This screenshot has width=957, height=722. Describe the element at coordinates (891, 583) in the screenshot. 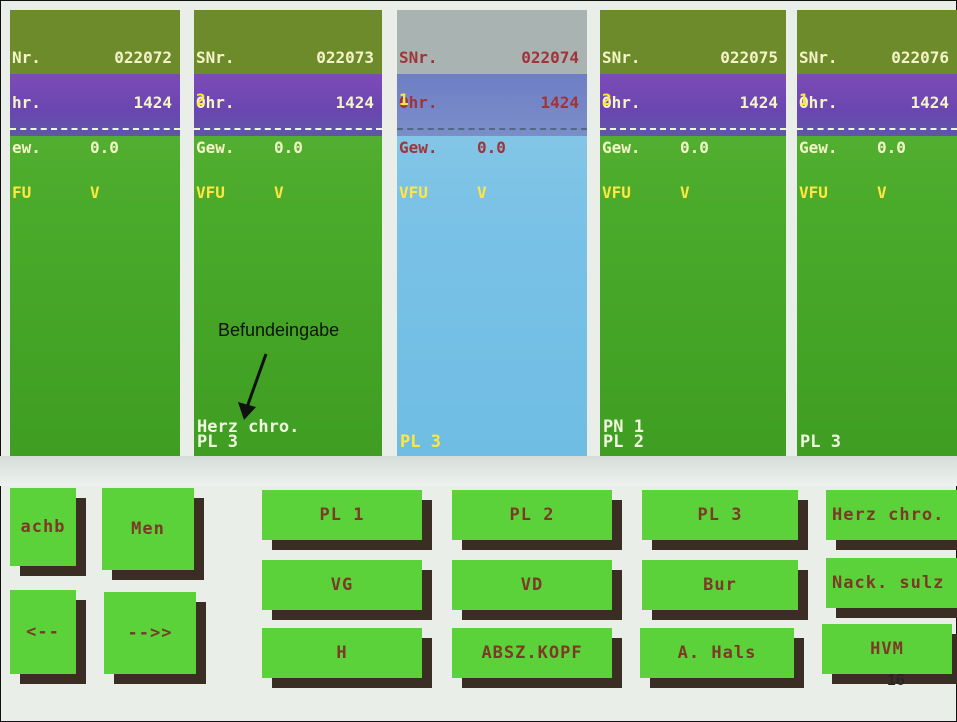

I see `nack-sulz-button: Nack. sulz` at that location.